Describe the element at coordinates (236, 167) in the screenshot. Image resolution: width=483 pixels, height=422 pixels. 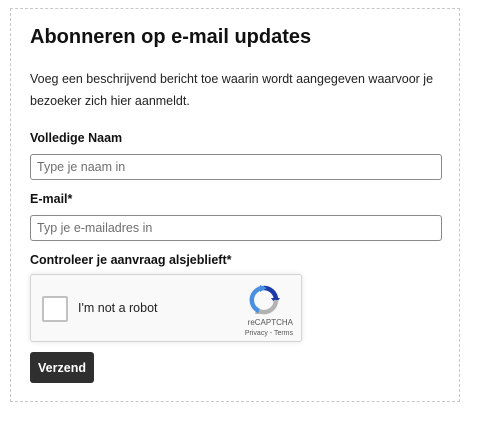
I see `full-name-input` at that location.